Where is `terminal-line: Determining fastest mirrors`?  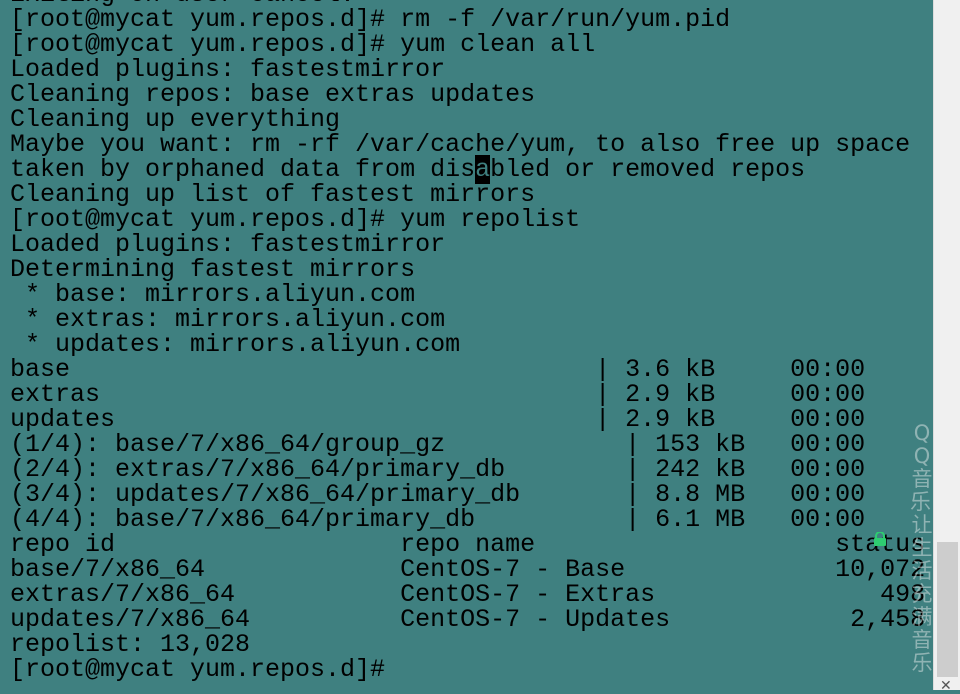 terminal-line: Determining fastest mirrors is located at coordinates (213, 269).